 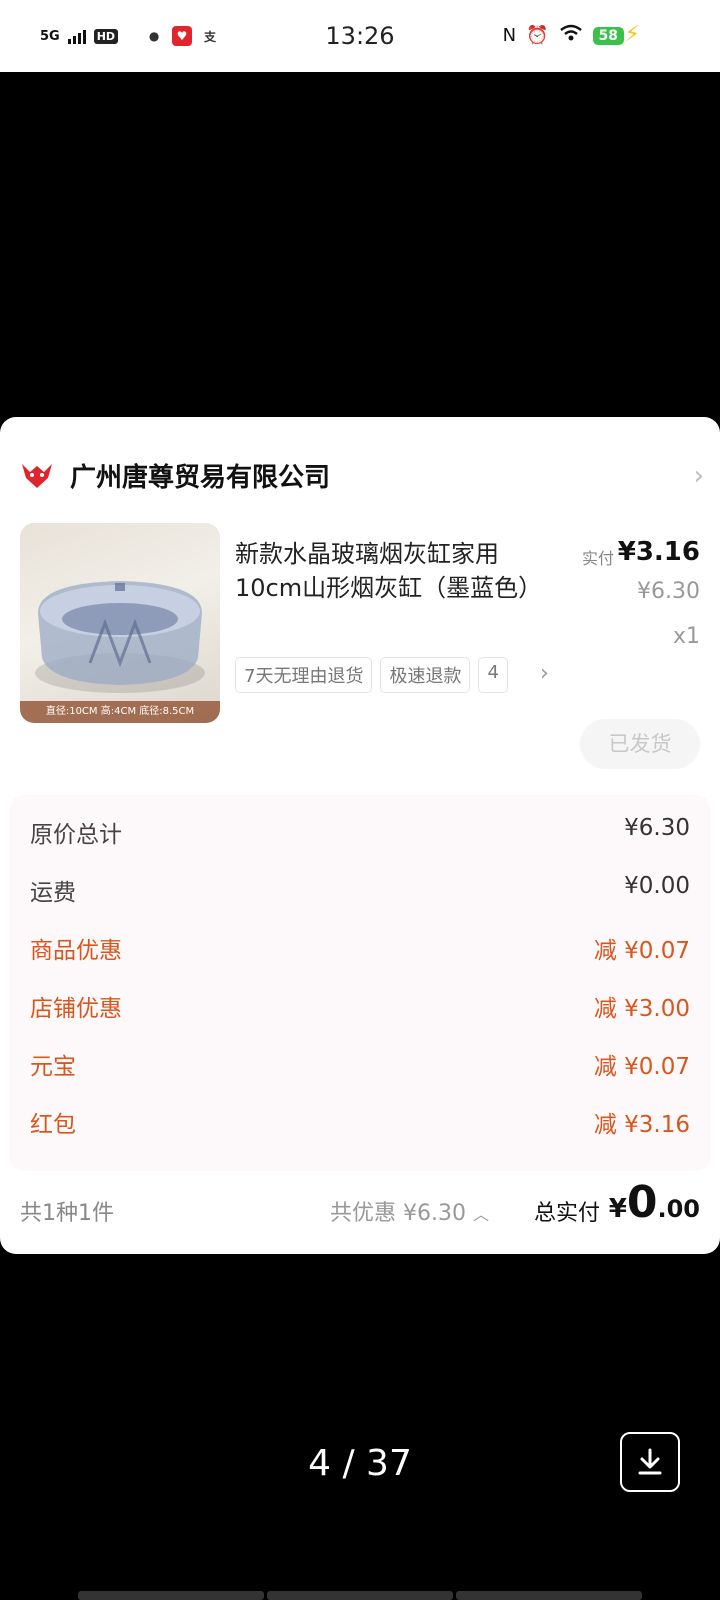 What do you see at coordinates (120, 623) in the screenshot?
I see `product-image: 直径:10CM 高:4CM 底径:8.5CM` at bounding box center [120, 623].